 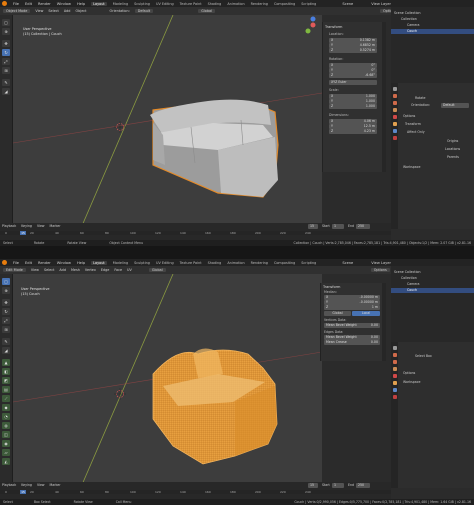 What do you see at coordinates (67, 11) in the screenshot?
I see `header-menu-add: Add` at bounding box center [67, 11].